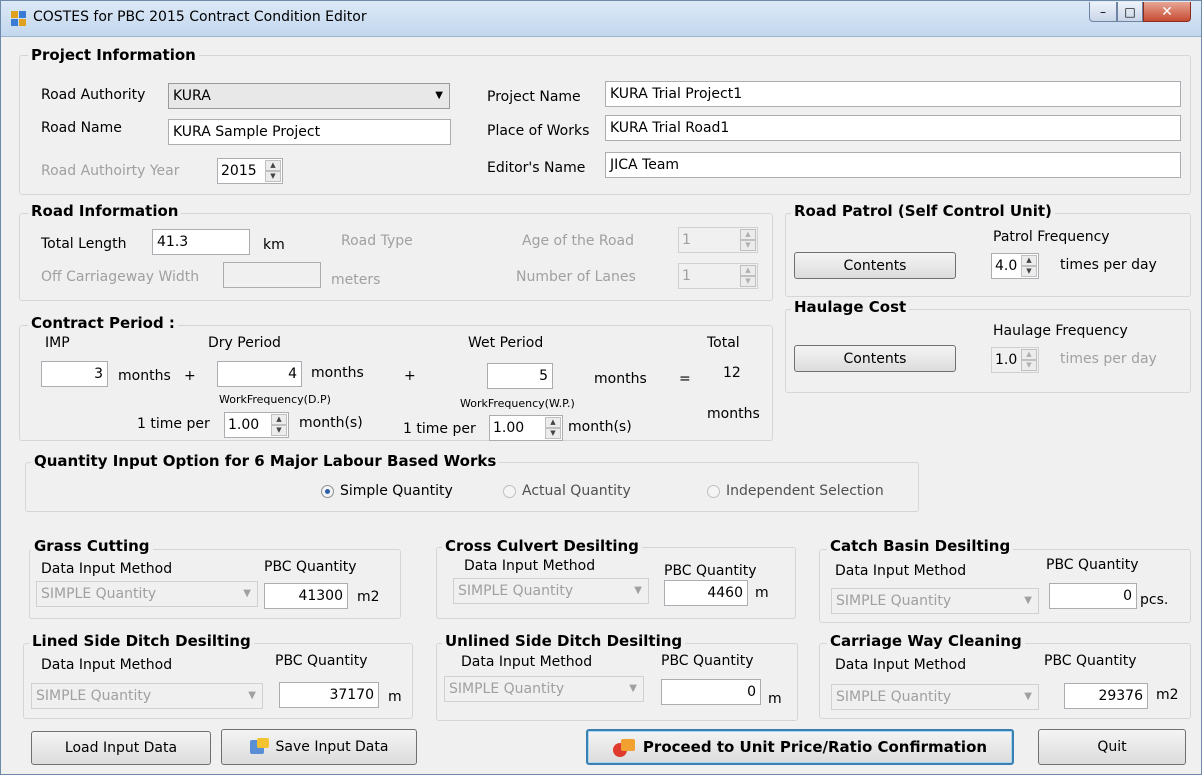 This screenshot has height=775, width=1202. I want to click on patrol-frequency-spinner: 4.0 ▲ ▼, so click(1015, 266).